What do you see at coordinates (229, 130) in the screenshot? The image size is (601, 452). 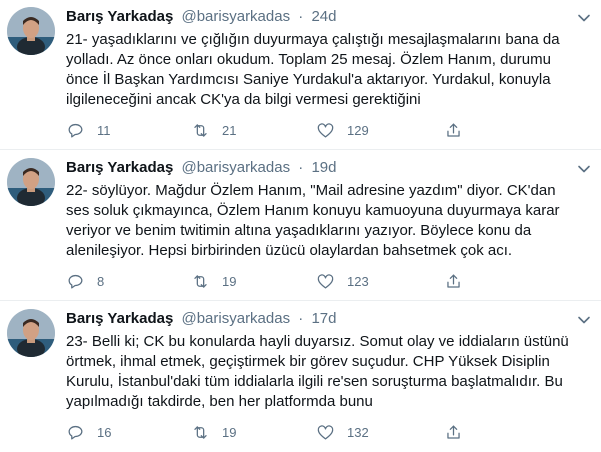 I see `retweet-count: 21` at bounding box center [229, 130].